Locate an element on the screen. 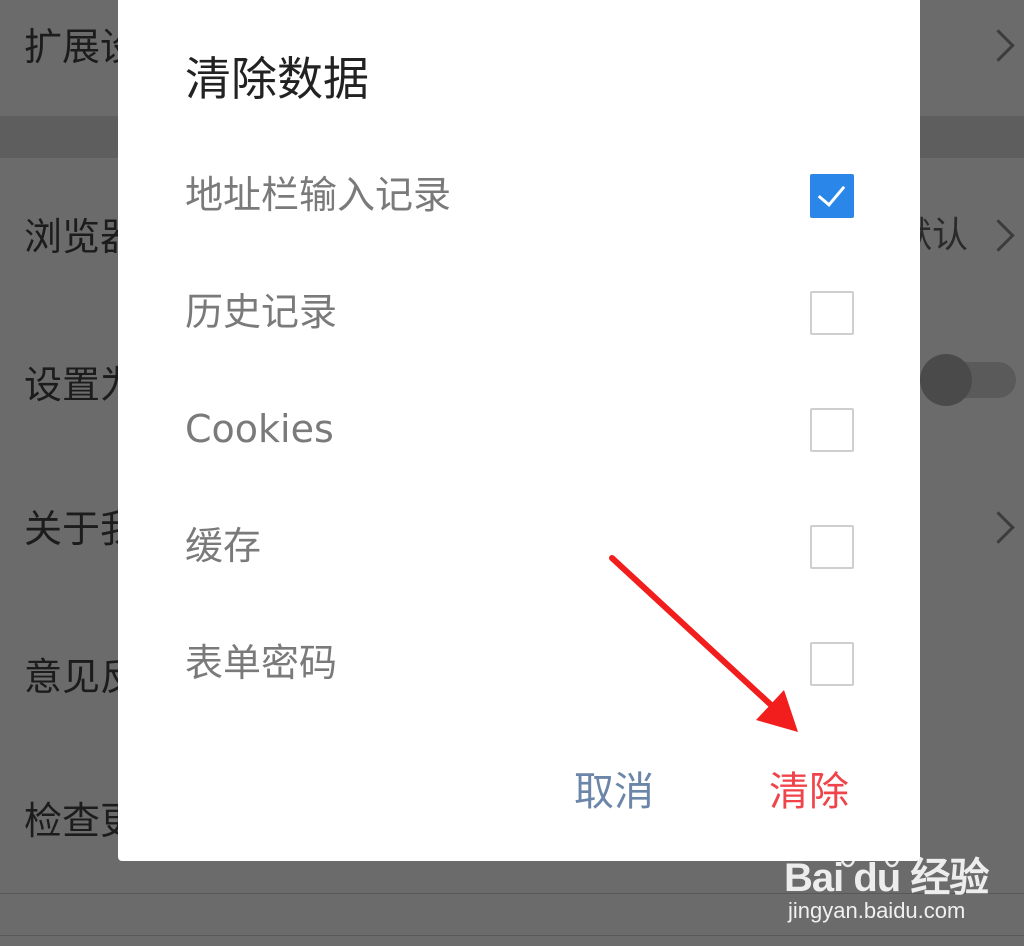  red-arrow-icon is located at coordinates (703, 643).